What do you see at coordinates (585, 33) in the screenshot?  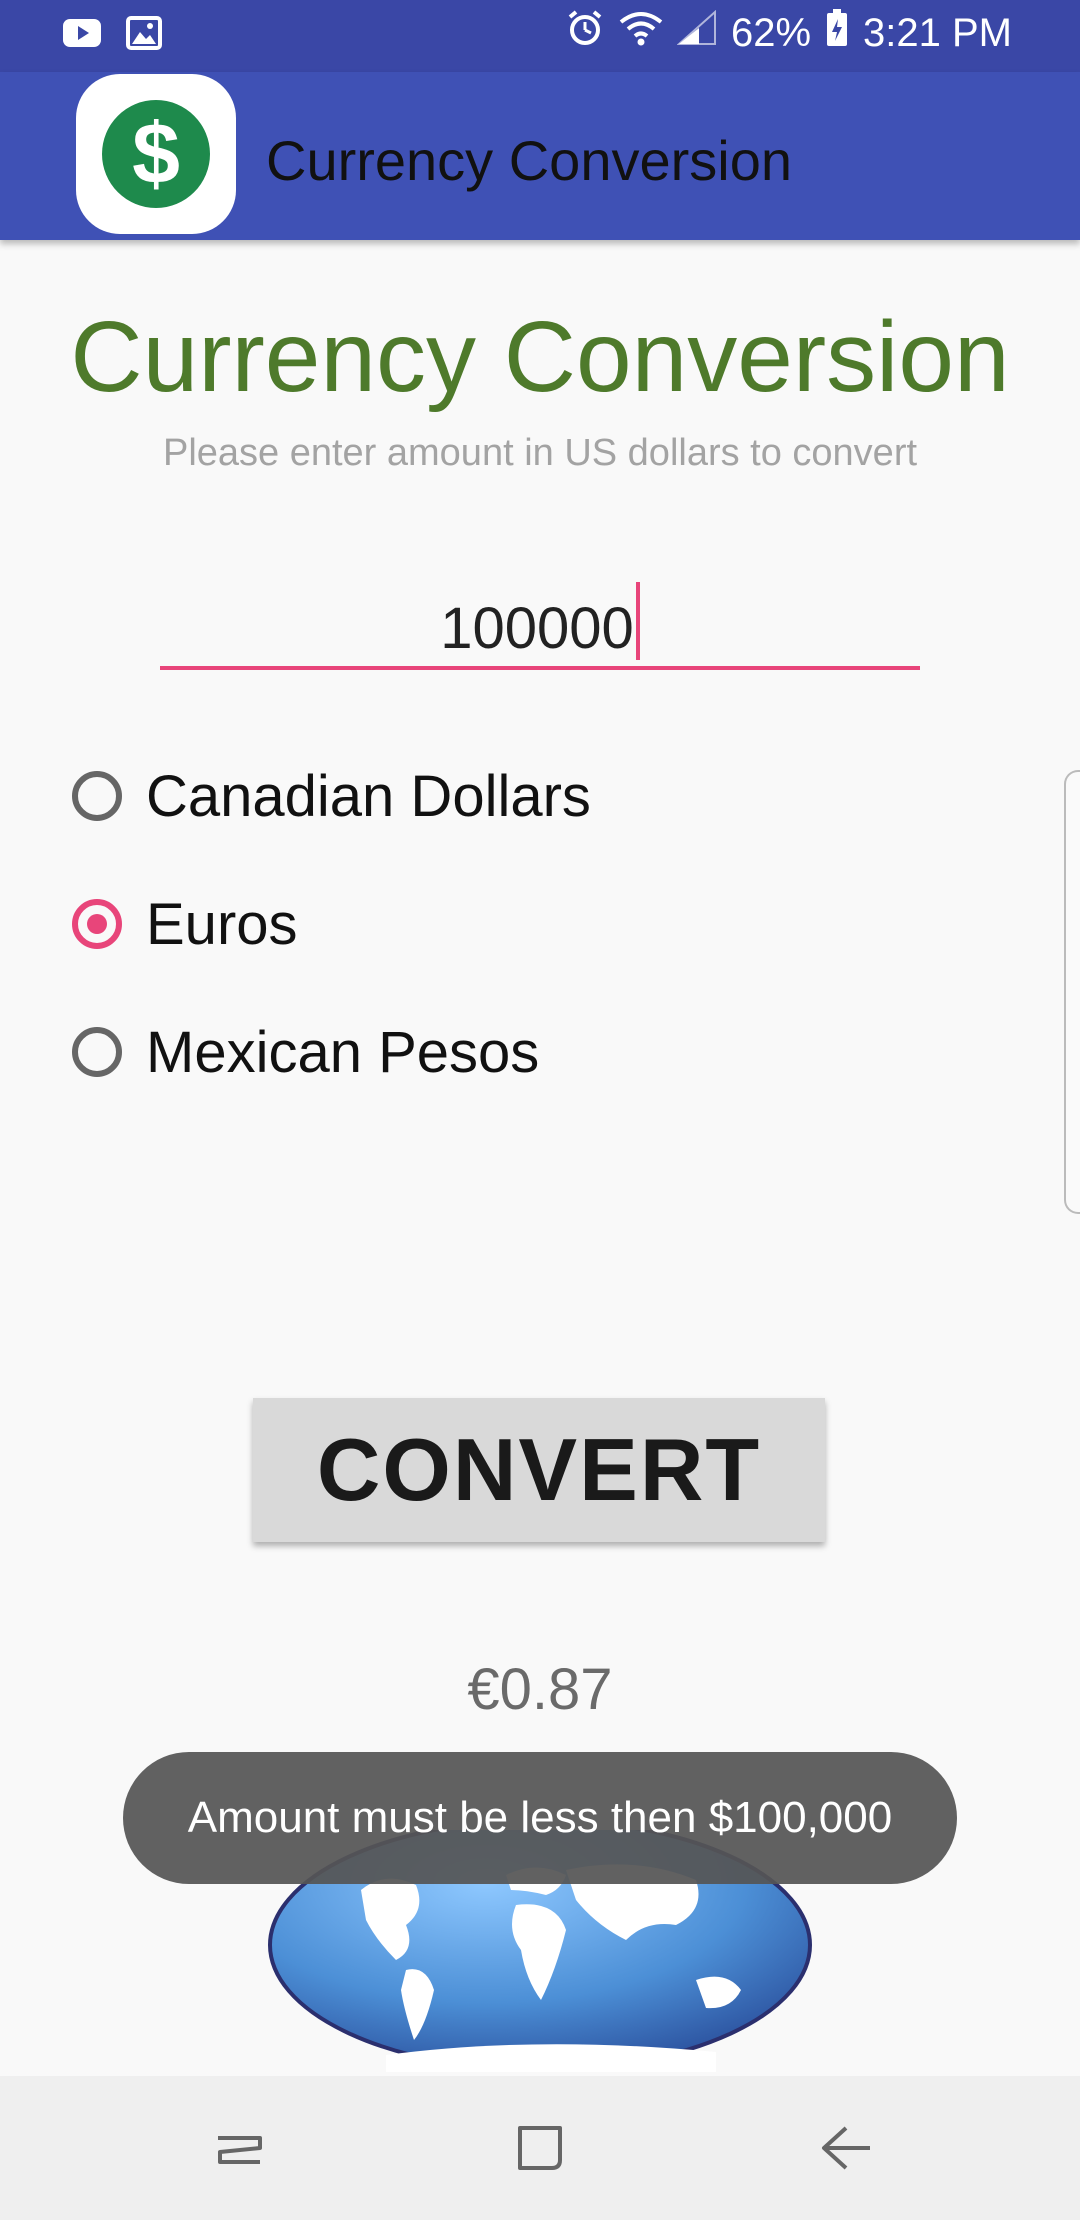 I see `alarm-icon` at bounding box center [585, 33].